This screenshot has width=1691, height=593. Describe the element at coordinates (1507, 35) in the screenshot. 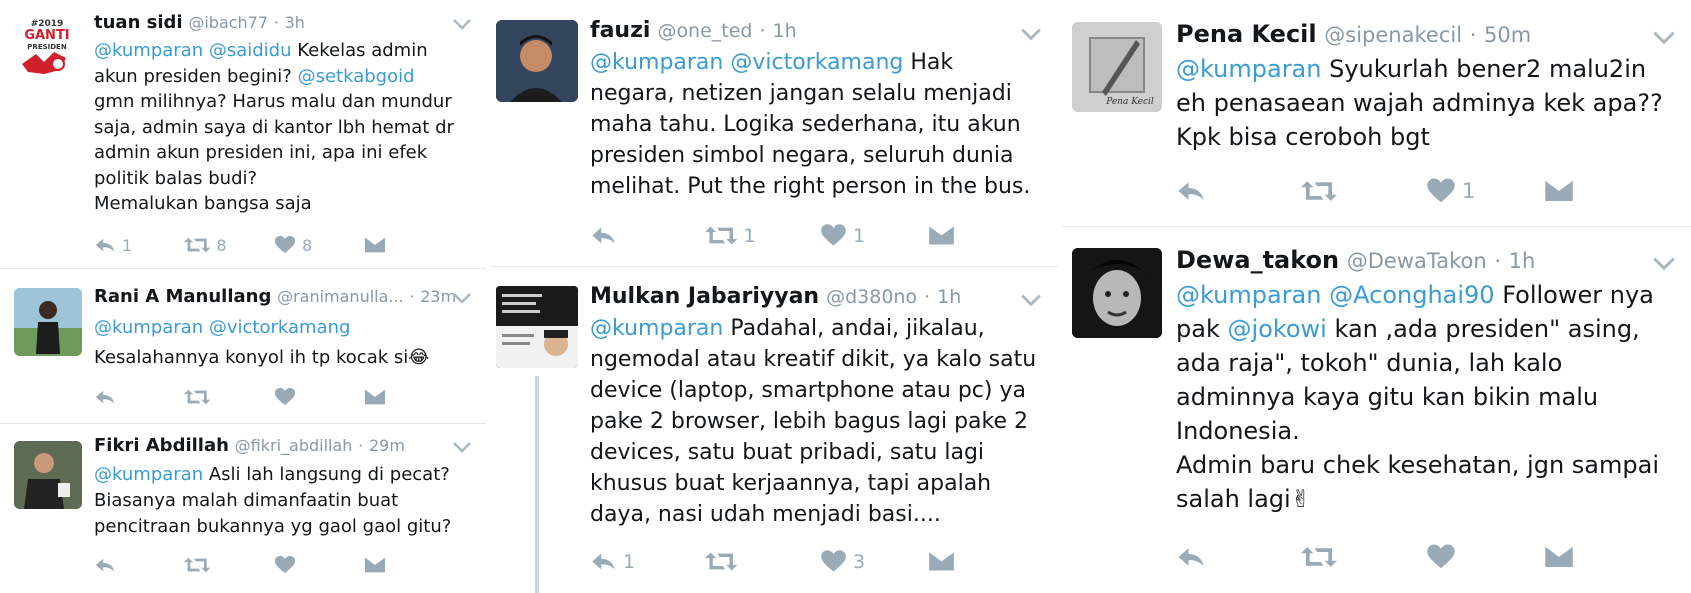

I see `timestamp: 50m` at that location.